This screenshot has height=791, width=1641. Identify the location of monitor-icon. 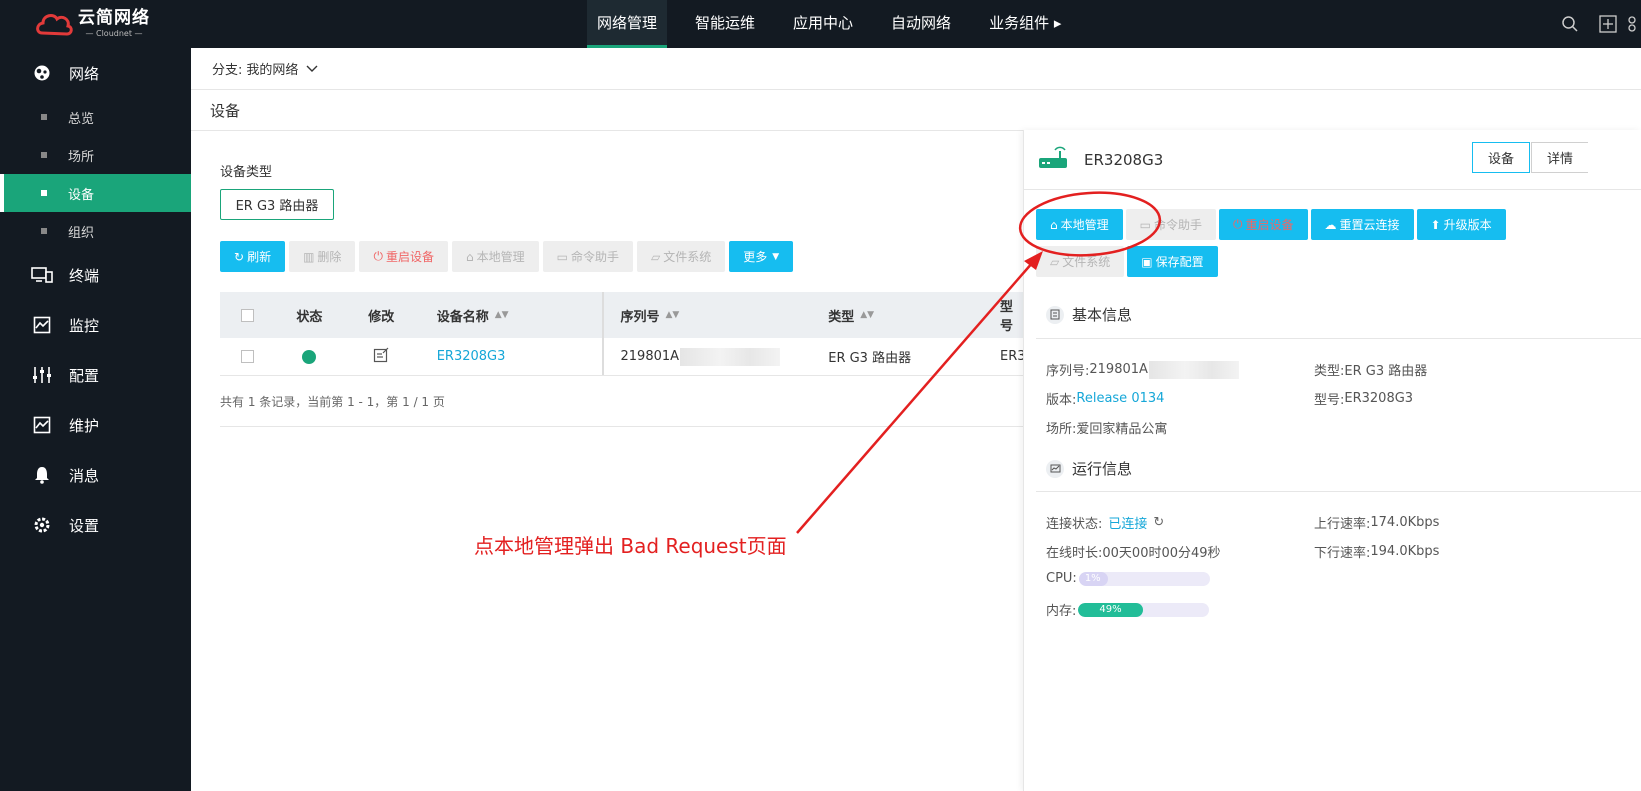
(42, 325).